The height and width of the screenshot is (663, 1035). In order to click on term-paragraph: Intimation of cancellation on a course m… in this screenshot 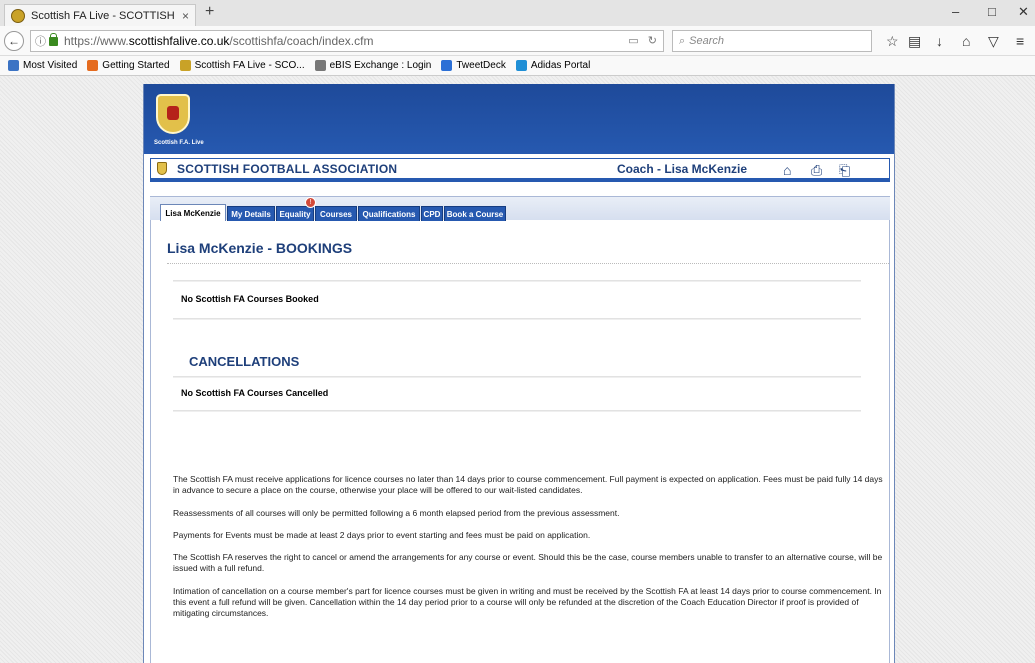, I will do `click(527, 602)`.